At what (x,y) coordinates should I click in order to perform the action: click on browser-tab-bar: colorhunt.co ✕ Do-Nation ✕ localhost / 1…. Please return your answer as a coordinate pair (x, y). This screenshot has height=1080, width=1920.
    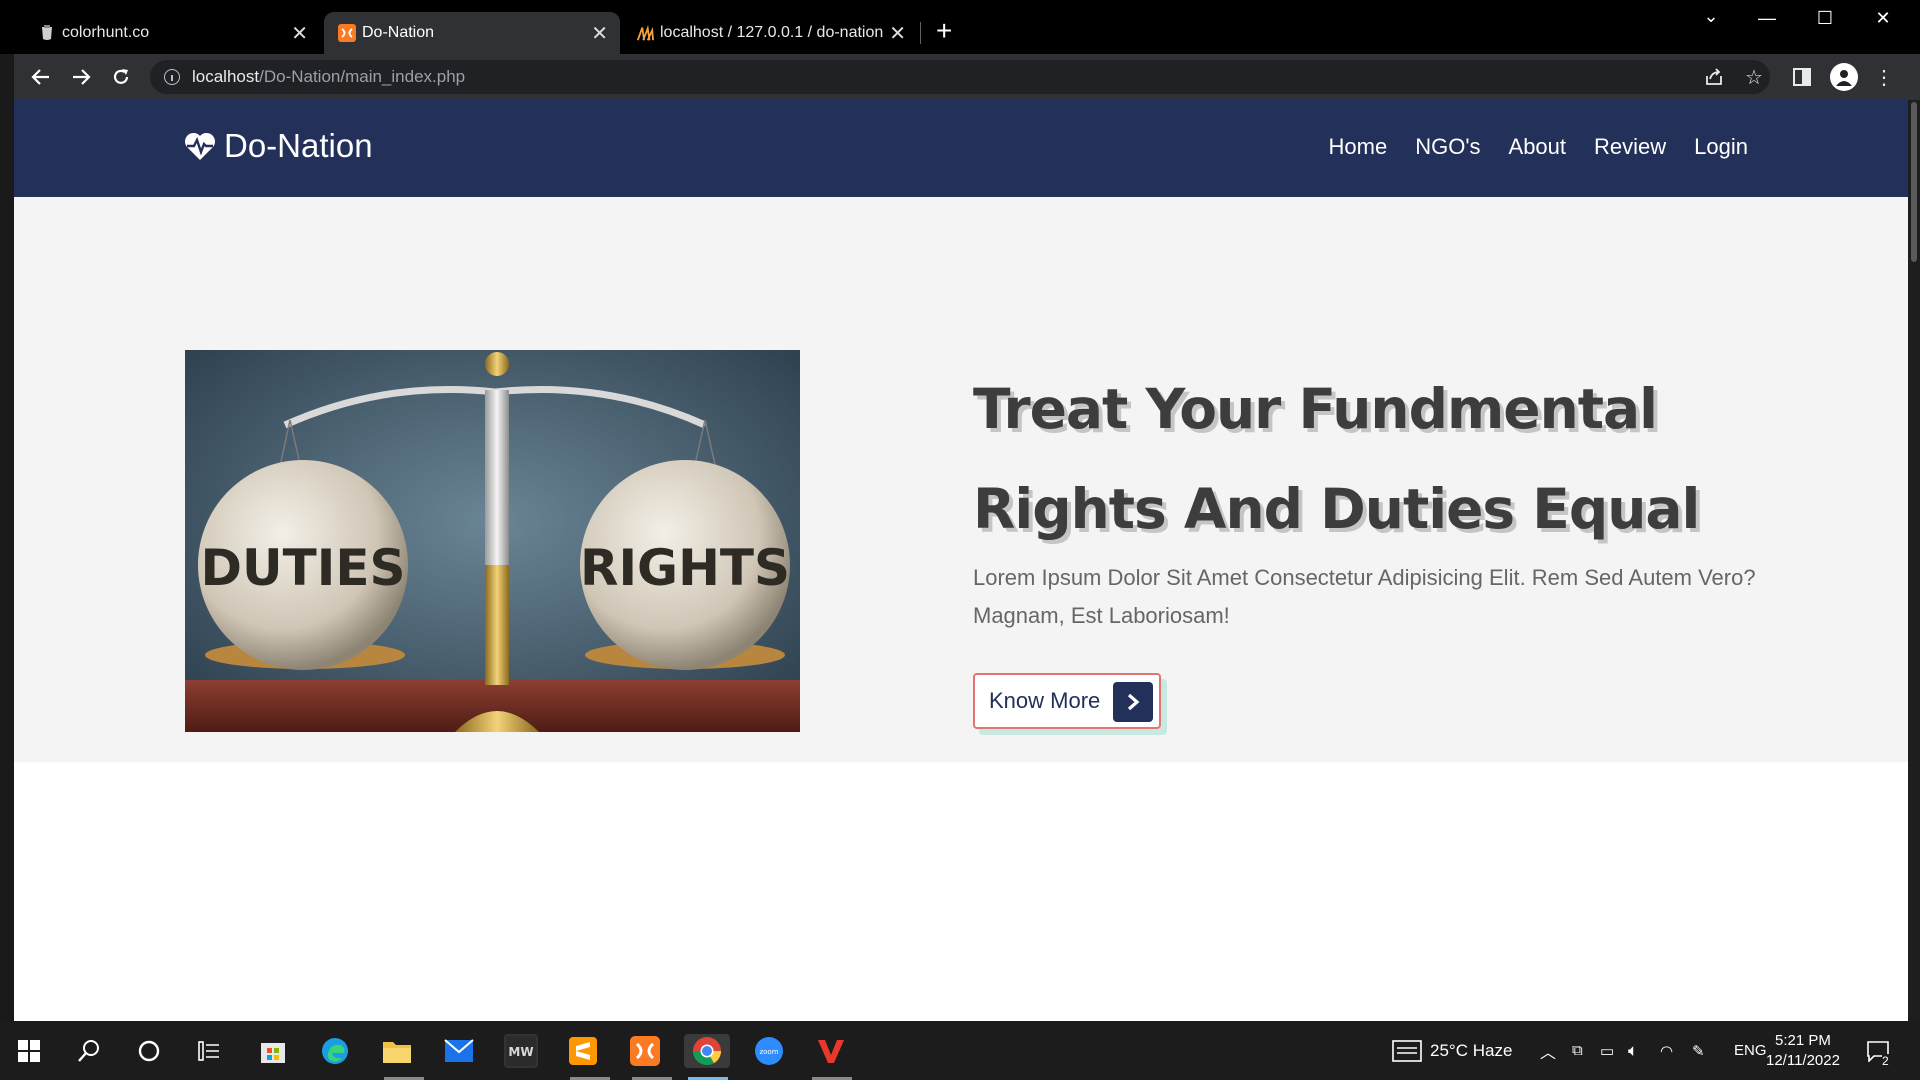
    Looking at the image, I should click on (960, 27).